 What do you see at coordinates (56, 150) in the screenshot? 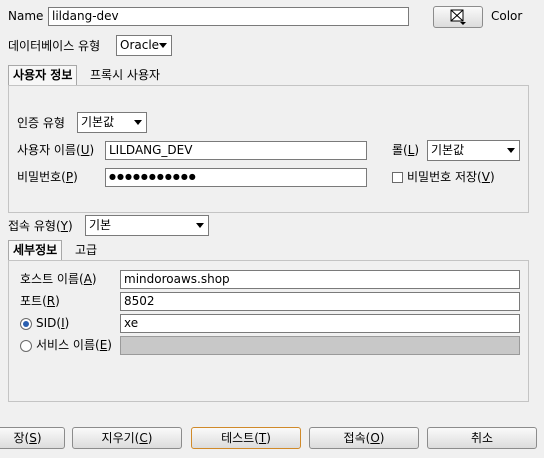
I see `username-label: 사용자 이름(U)` at bounding box center [56, 150].